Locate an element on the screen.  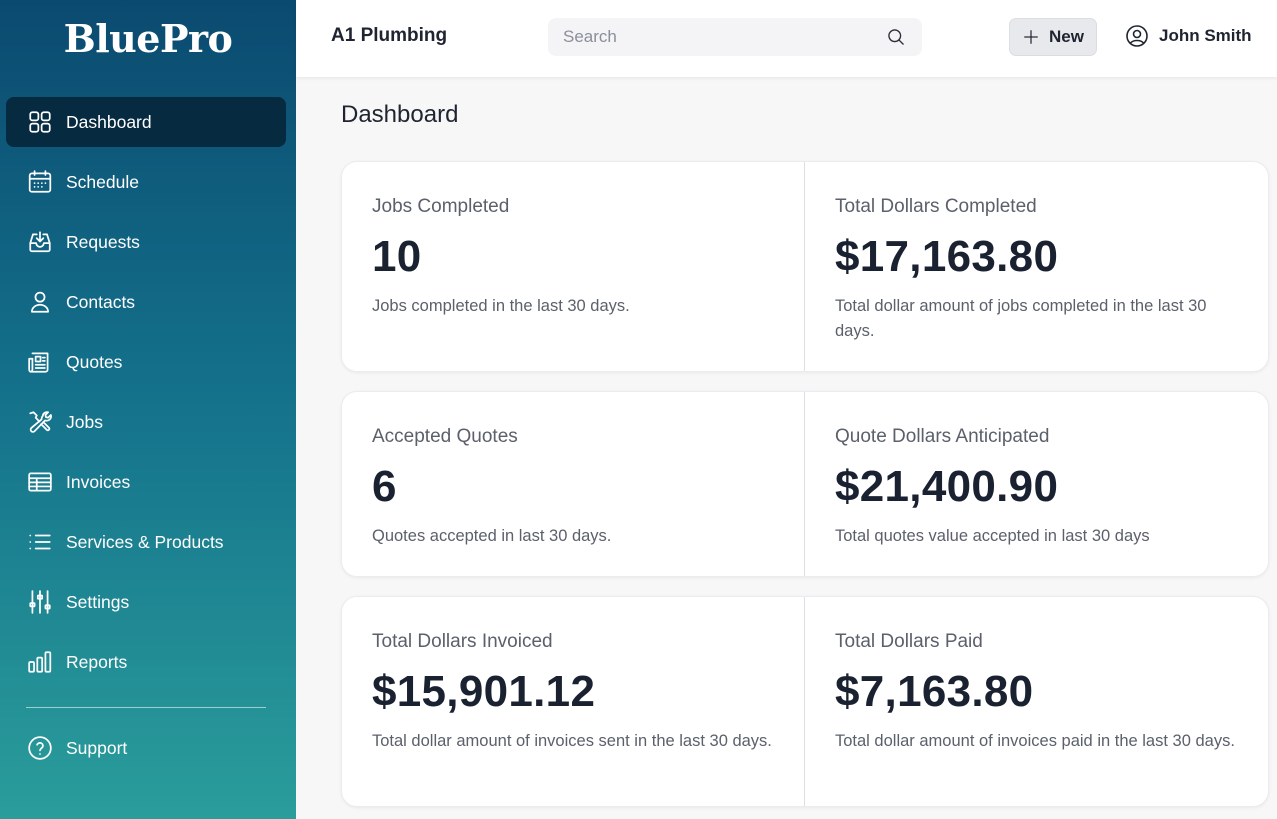
stat-value: $17,163.80 is located at coordinates (947, 256).